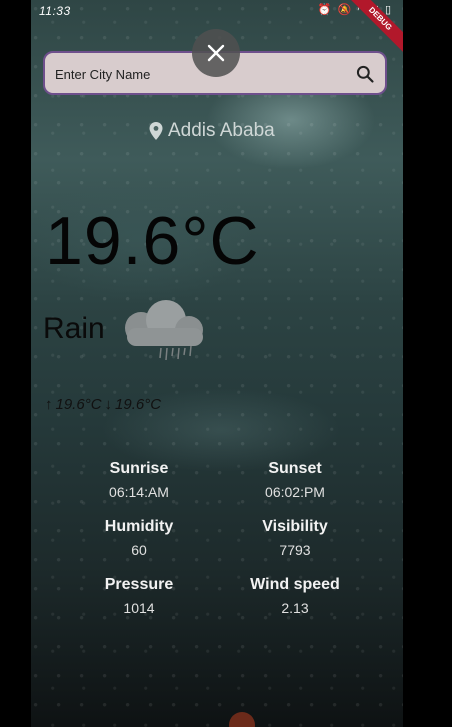 Image resolution: width=452 pixels, height=727 pixels. What do you see at coordinates (295, 492) in the screenshot?
I see `sunset-value: 06:02:PM` at bounding box center [295, 492].